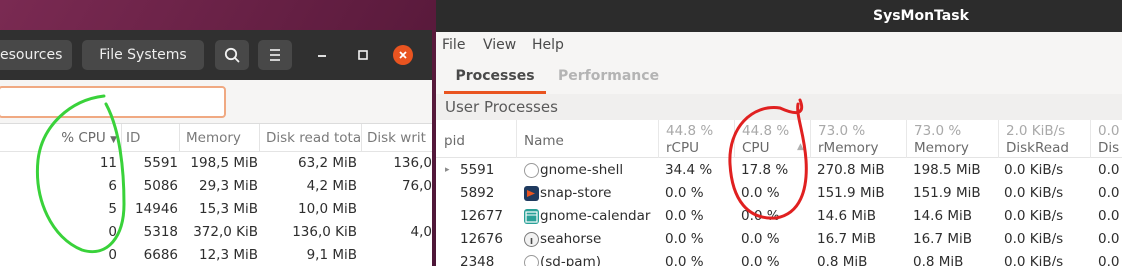 This screenshot has height=266, width=1122. What do you see at coordinates (160, 163) in the screenshot?
I see `cell-id: 5591` at bounding box center [160, 163].